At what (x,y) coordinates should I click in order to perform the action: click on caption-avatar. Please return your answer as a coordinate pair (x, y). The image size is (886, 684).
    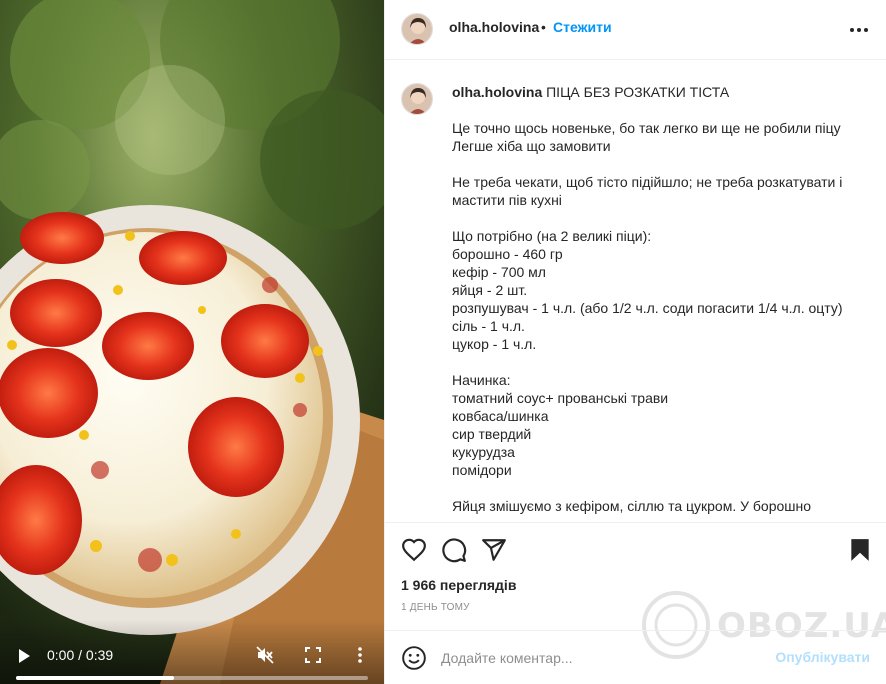
    Looking at the image, I should click on (417, 99).